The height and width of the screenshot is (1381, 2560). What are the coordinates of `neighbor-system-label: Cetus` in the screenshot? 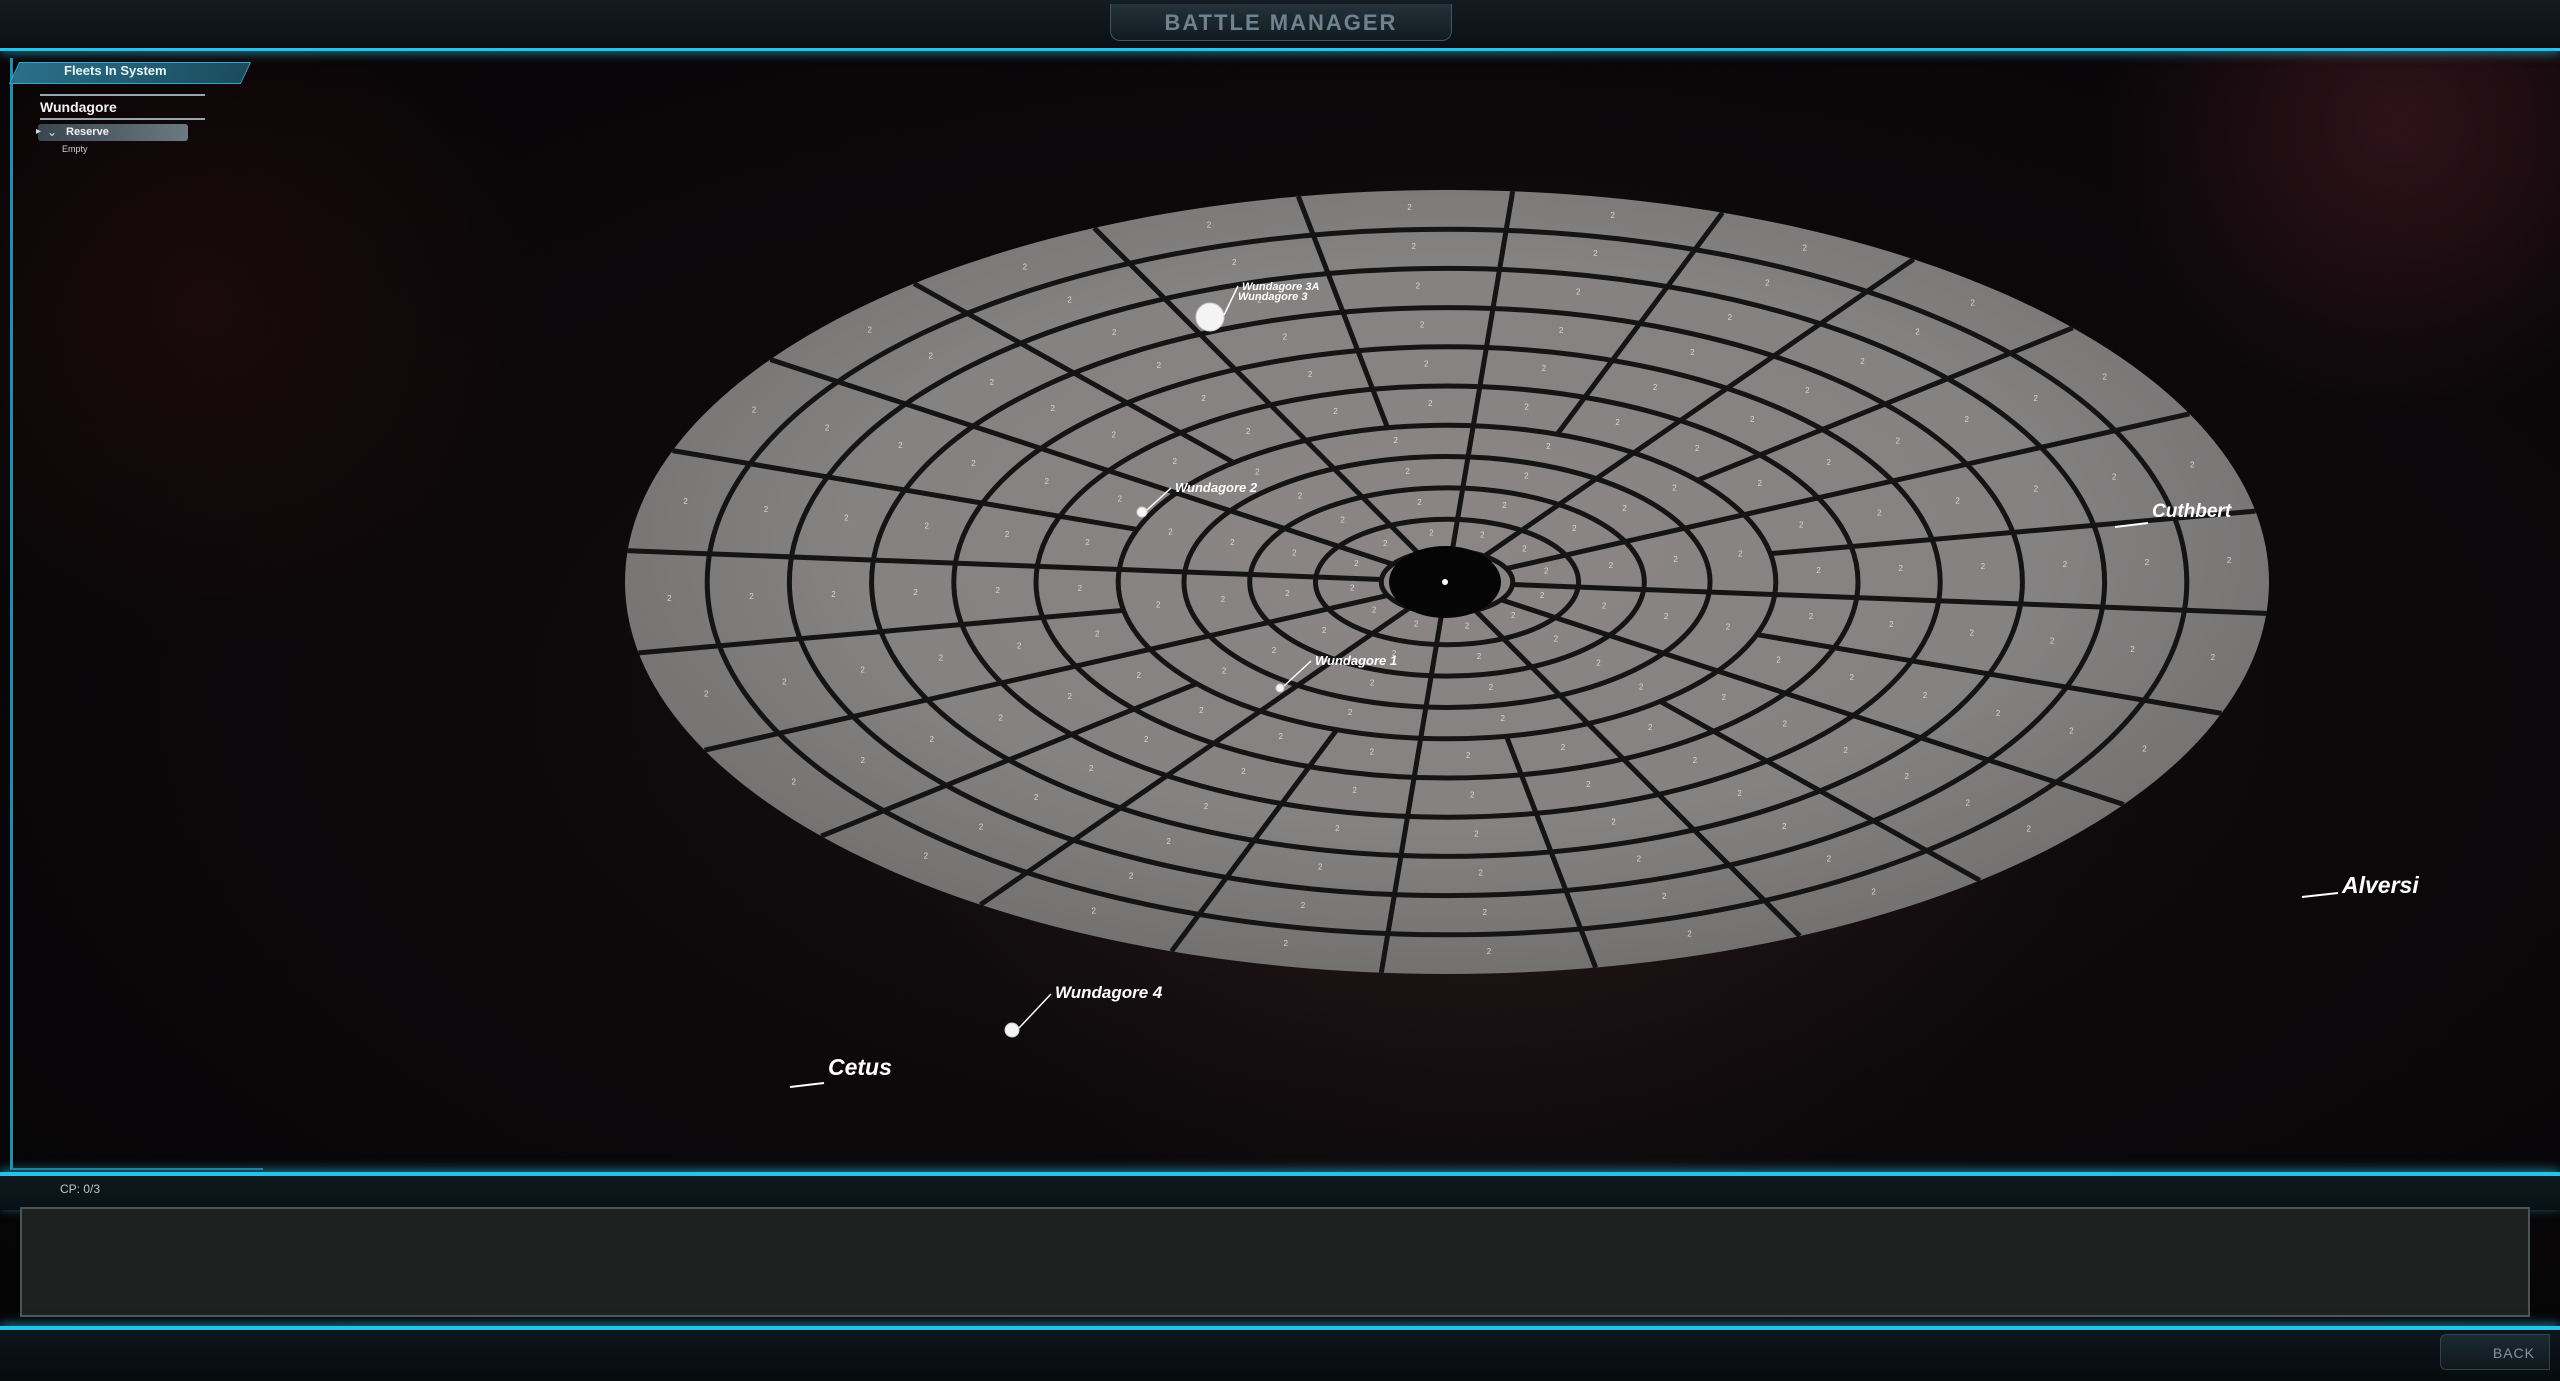 It's located at (860, 1067).